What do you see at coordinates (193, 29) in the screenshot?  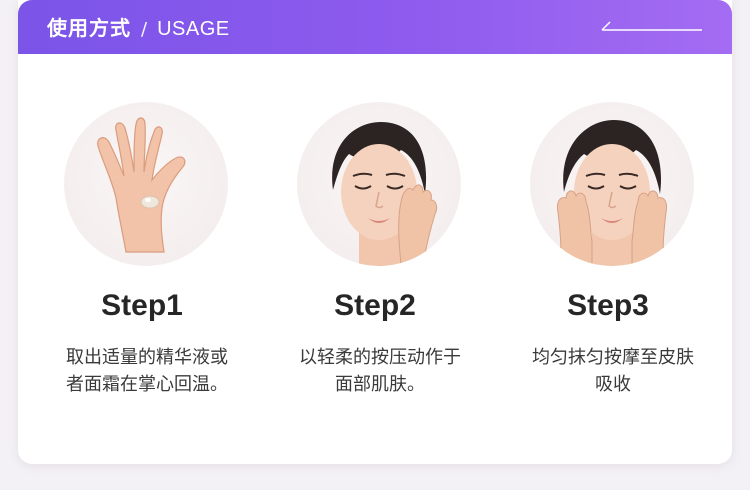 I see `header-title-en: USAGE` at bounding box center [193, 29].